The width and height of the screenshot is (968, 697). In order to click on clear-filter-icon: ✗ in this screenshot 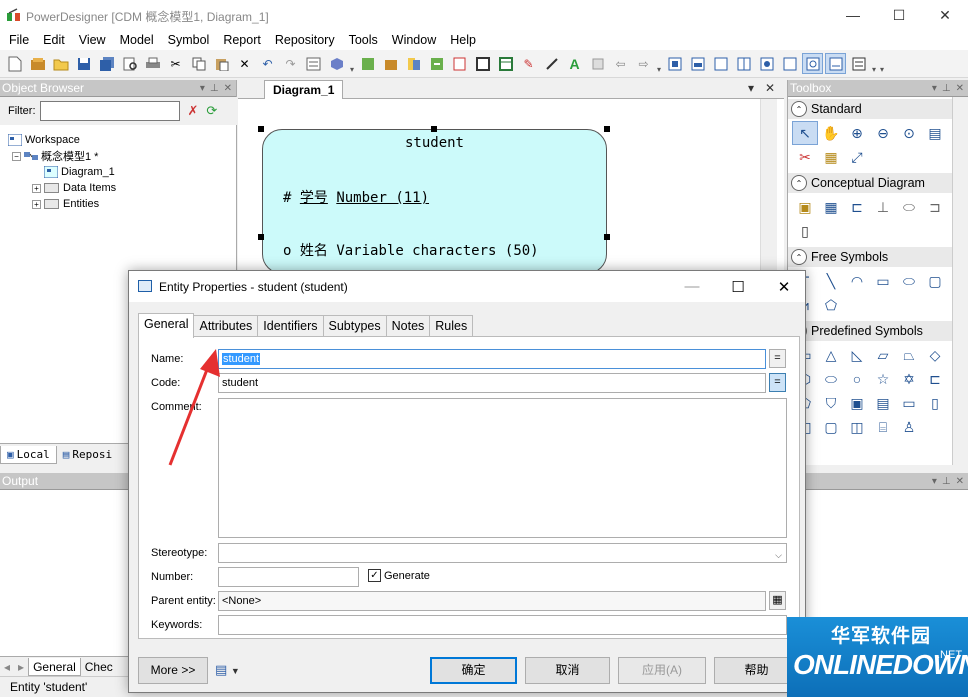, I will do `click(193, 111)`.